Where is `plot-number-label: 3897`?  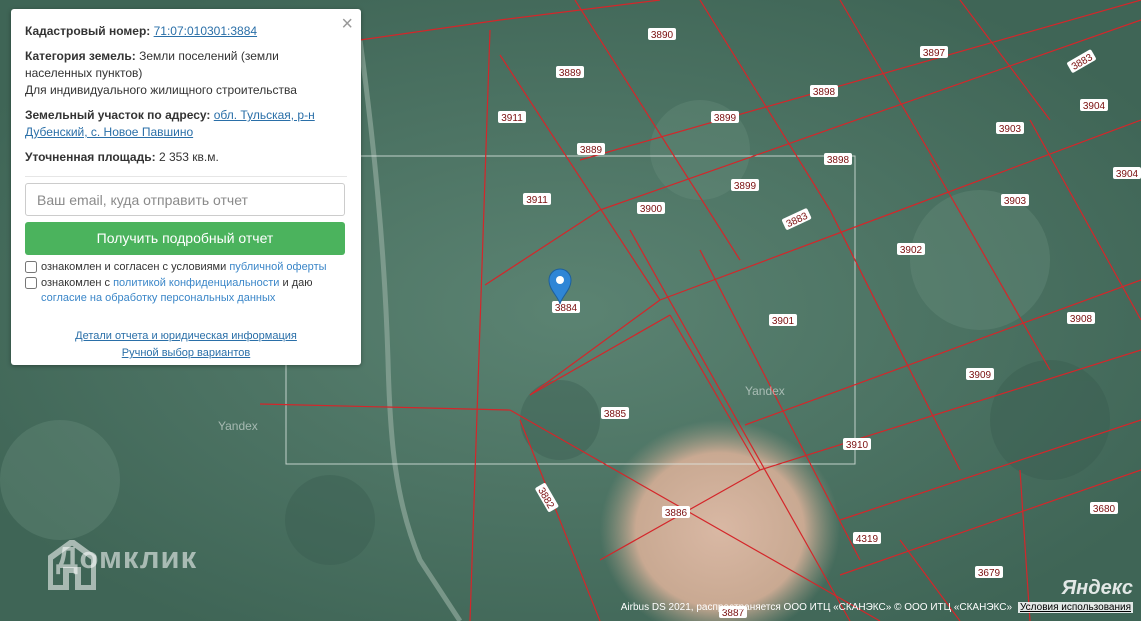
plot-number-label: 3897 is located at coordinates (934, 52).